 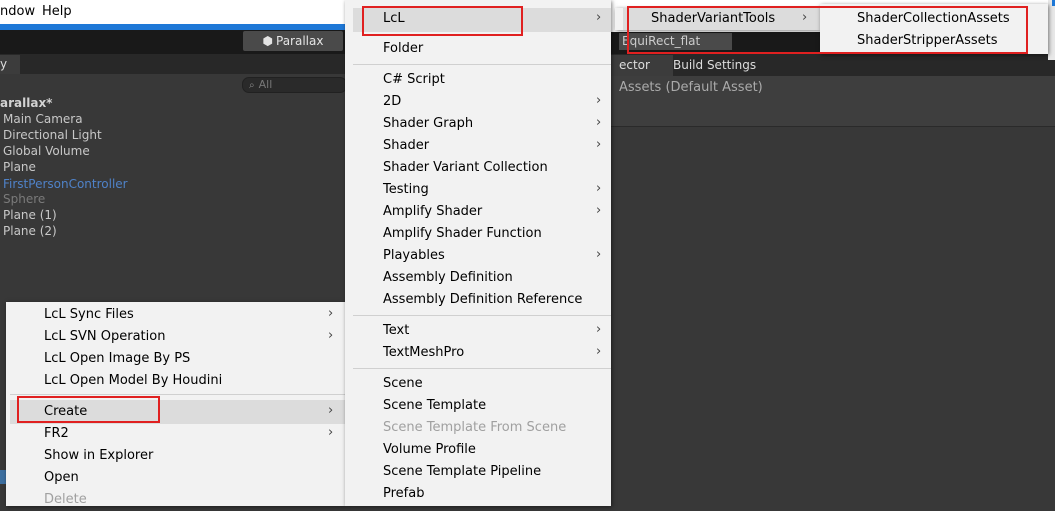 I want to click on menu-item-label: Open, so click(x=61, y=477).